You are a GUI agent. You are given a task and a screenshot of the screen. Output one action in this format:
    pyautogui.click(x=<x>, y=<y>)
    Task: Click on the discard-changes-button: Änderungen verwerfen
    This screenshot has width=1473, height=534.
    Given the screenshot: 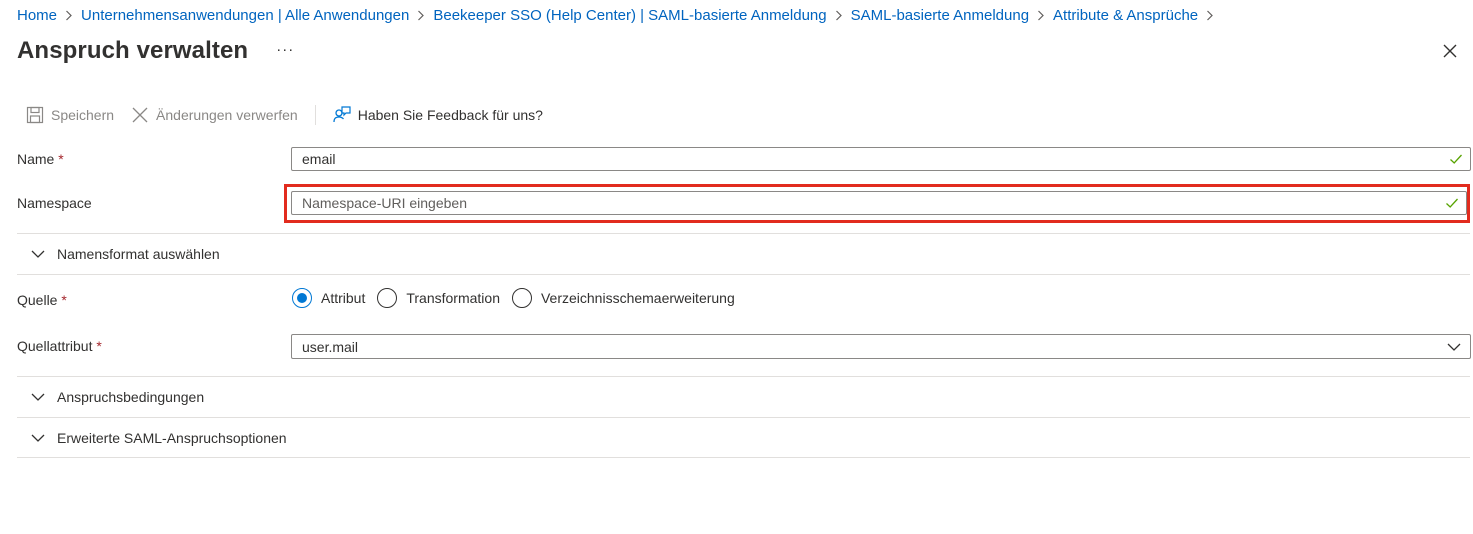 What is the action you would take?
    pyautogui.click(x=214, y=115)
    